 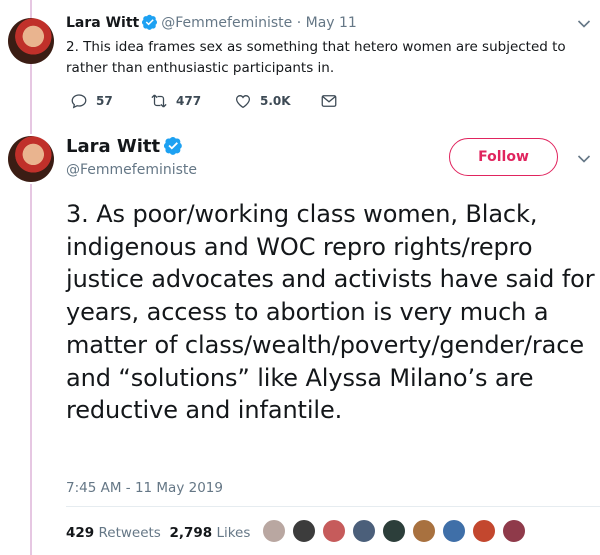 What do you see at coordinates (79, 101) in the screenshot?
I see `reply-icon` at bounding box center [79, 101].